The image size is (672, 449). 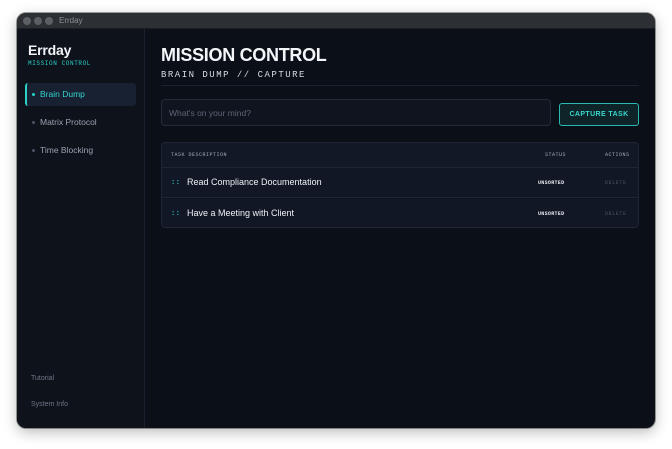 What do you see at coordinates (244, 55) in the screenshot?
I see `page-title: MISSION CONTROL` at bounding box center [244, 55].